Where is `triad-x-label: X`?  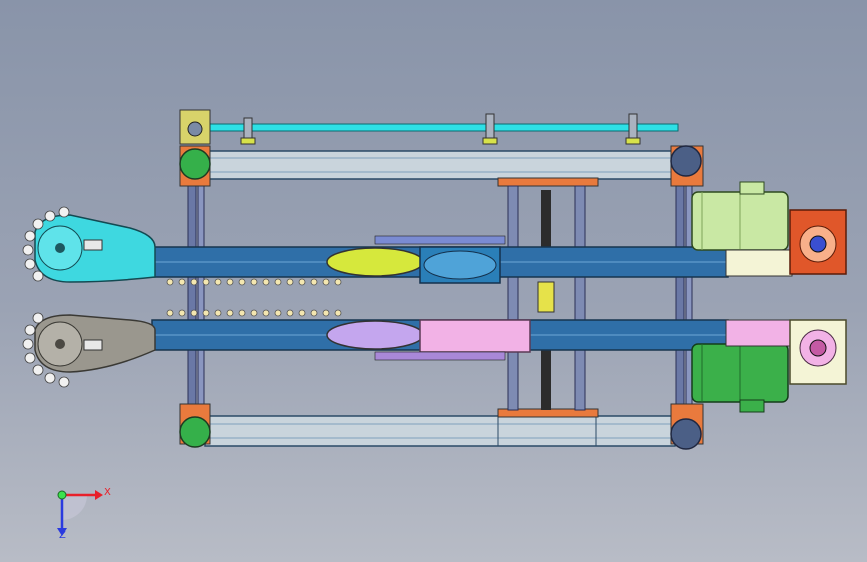 triad-x-label: X is located at coordinates (107, 492).